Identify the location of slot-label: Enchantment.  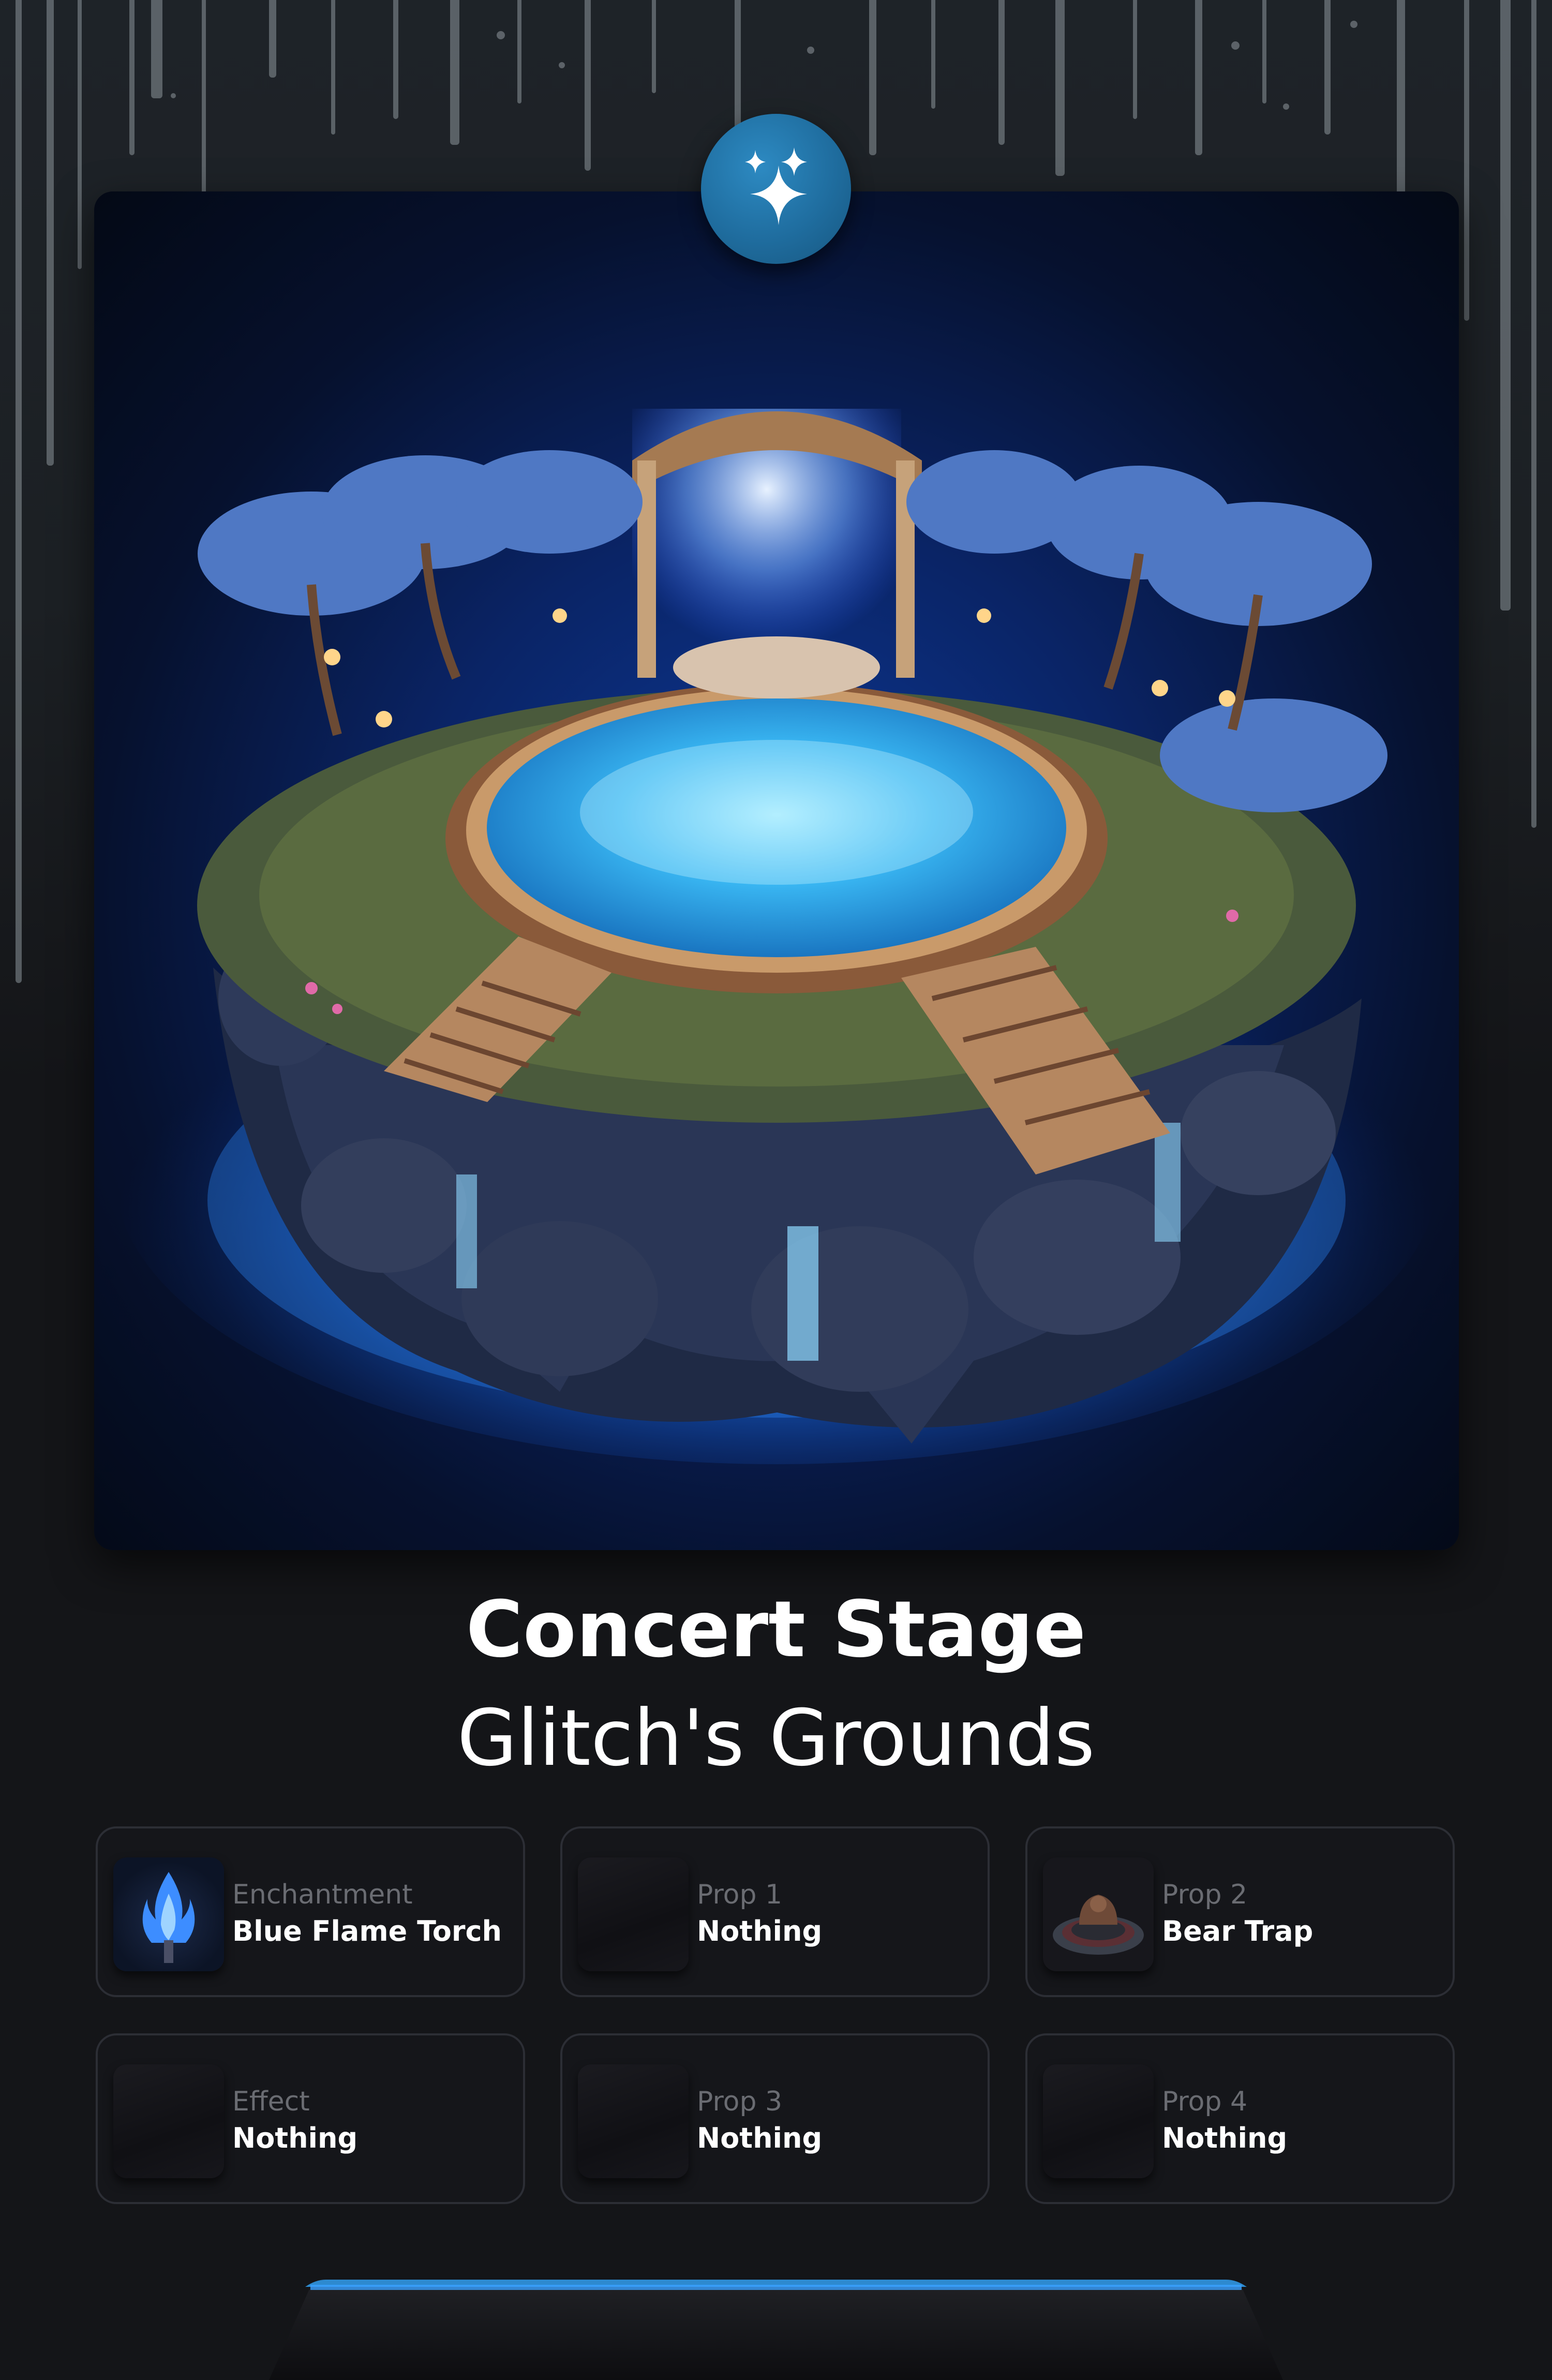
(322, 1894).